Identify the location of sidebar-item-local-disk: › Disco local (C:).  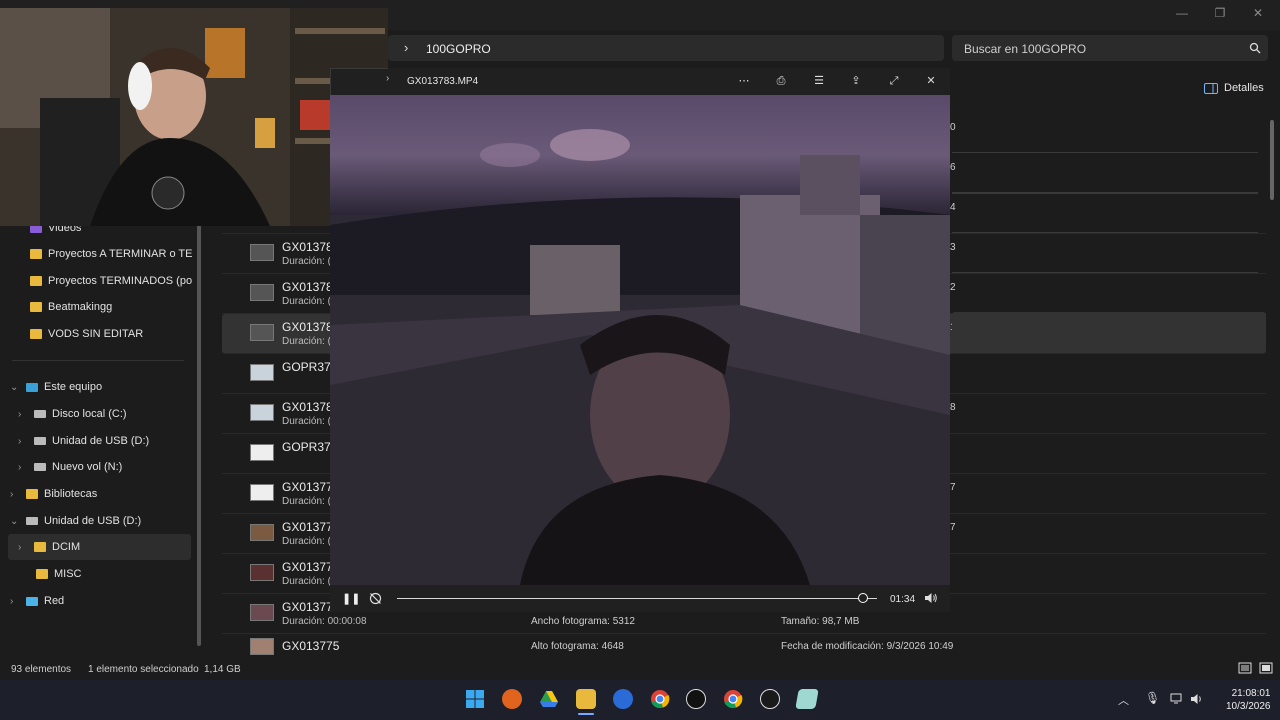
(72, 414).